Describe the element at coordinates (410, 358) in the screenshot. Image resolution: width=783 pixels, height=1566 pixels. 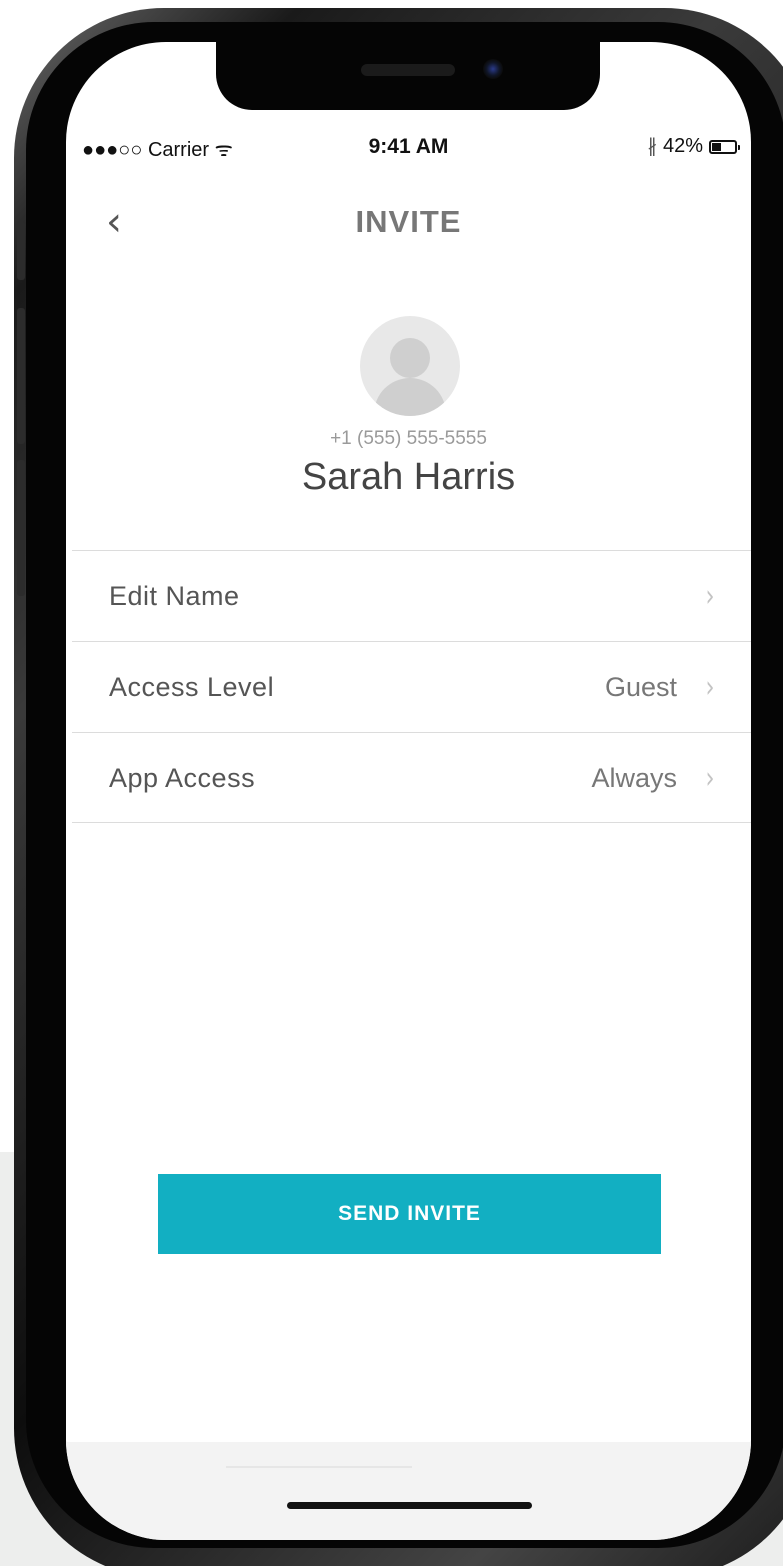
I see `avatar-head` at that location.